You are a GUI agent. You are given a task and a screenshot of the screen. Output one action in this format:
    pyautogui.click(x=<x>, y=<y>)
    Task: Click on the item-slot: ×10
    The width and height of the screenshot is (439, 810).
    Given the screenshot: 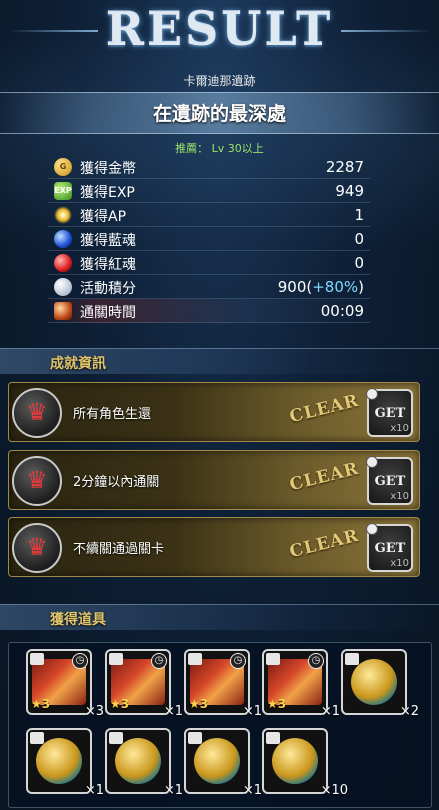 What is the action you would take?
    pyautogui.click(x=305, y=763)
    